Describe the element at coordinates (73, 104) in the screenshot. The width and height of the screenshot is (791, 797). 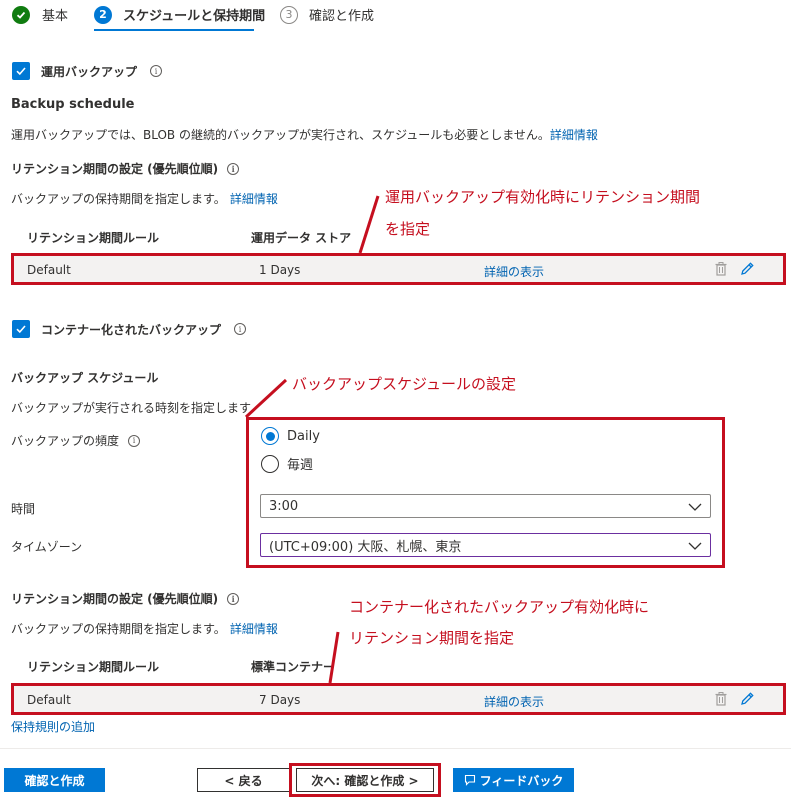
I see `backup-schedule-title: Backup schedule` at that location.